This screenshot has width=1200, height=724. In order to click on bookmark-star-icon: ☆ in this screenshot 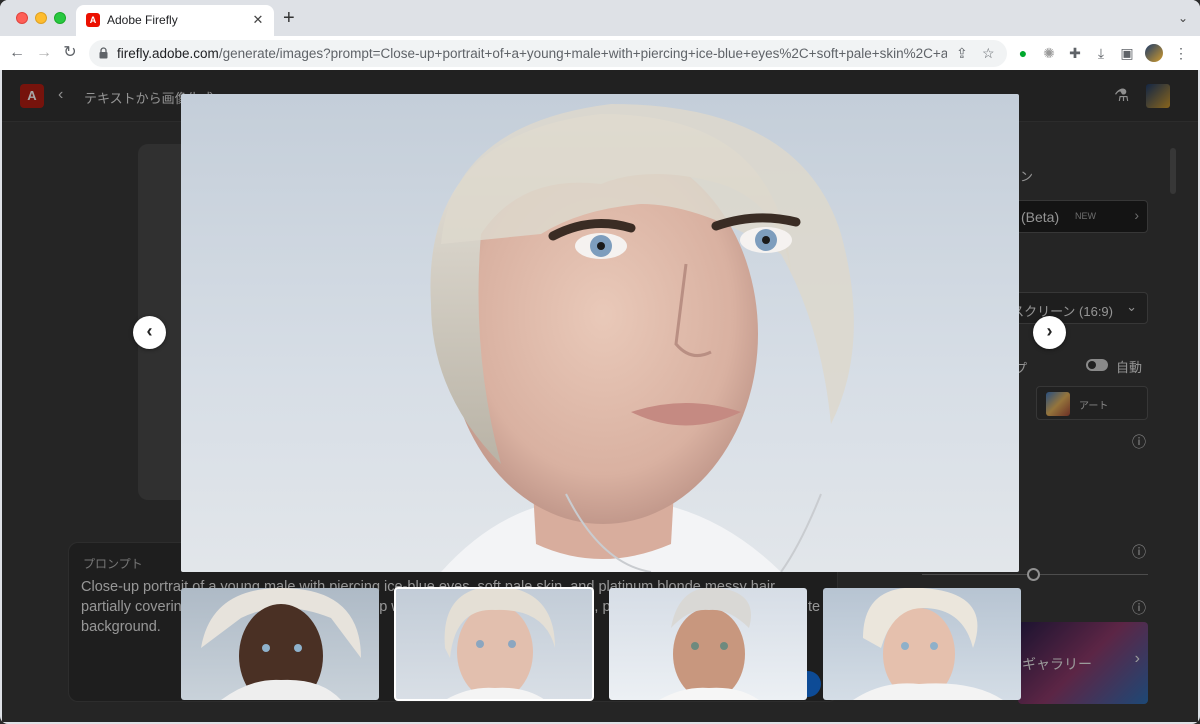, I will do `click(988, 53)`.